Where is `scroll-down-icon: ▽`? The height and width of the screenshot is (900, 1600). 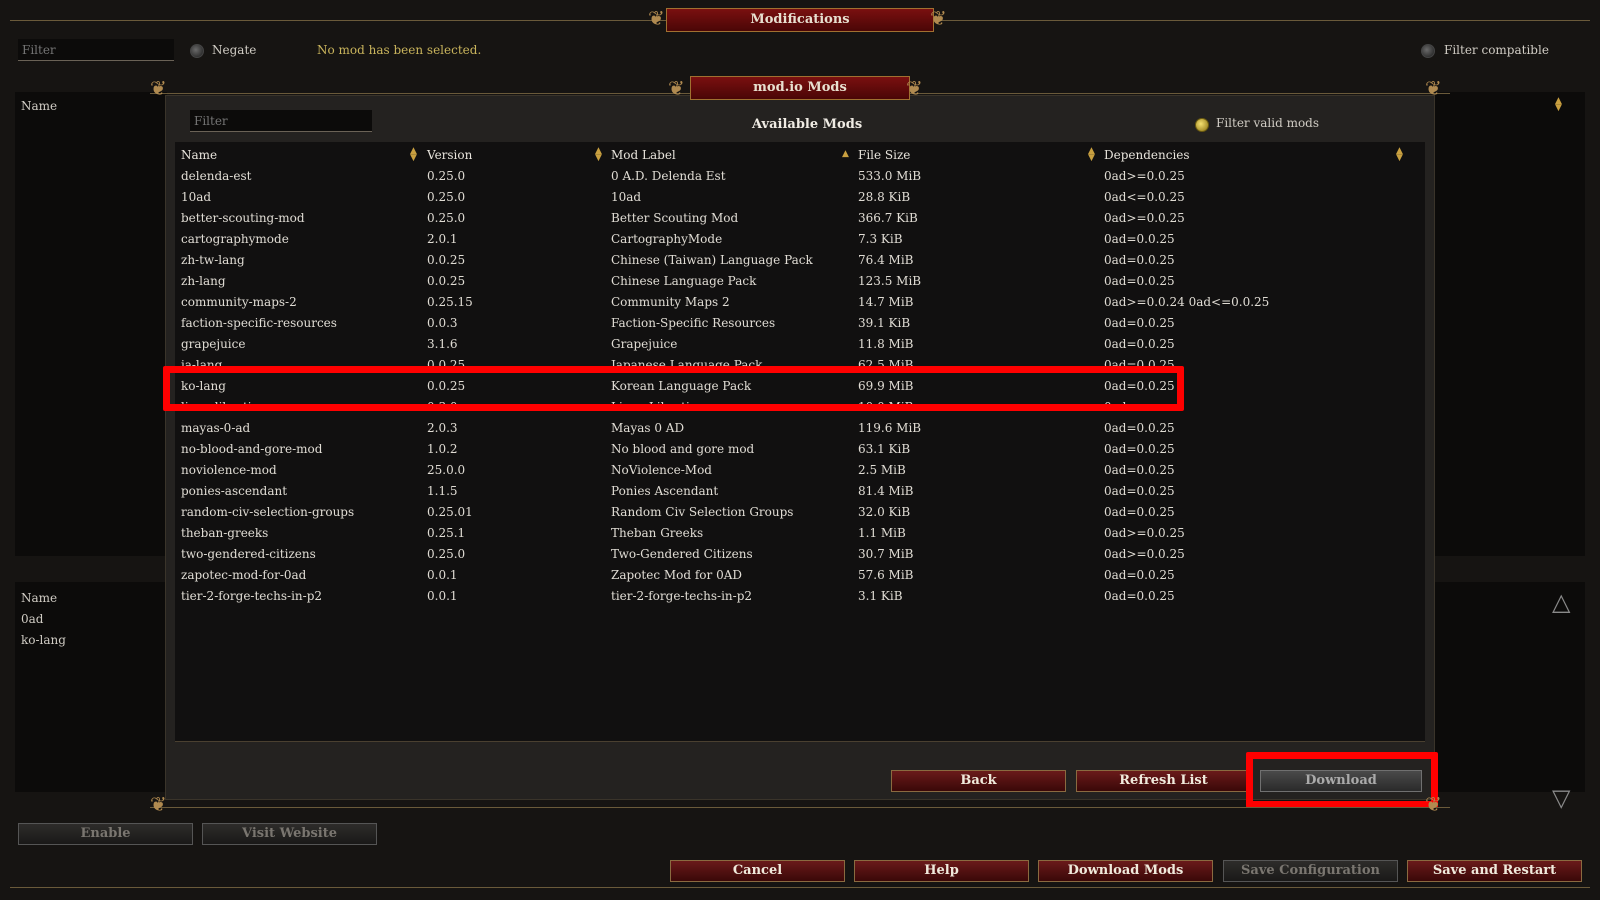
scroll-down-icon: ▽ is located at coordinates (1561, 798).